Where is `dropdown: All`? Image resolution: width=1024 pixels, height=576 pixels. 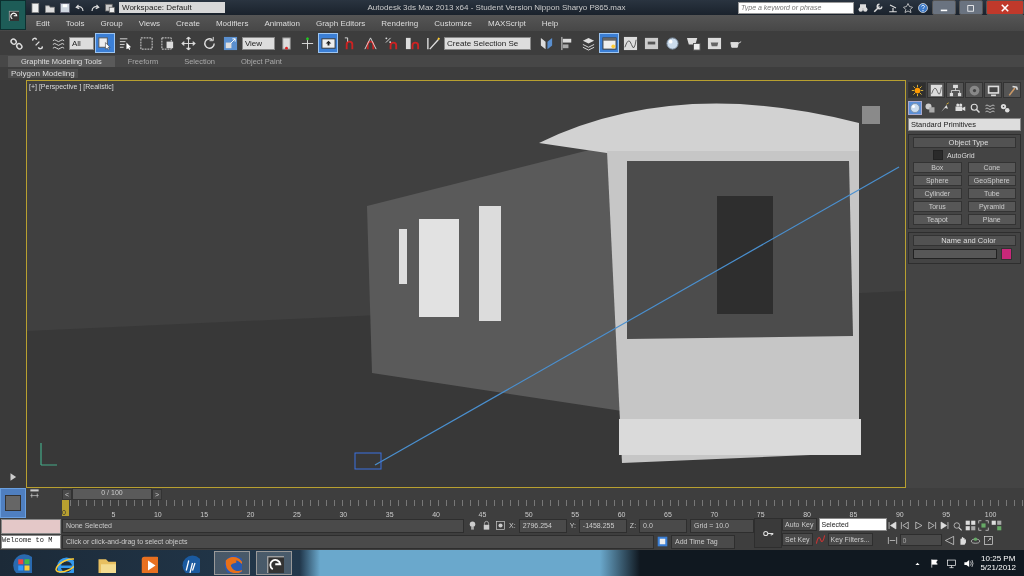 dropdown: All is located at coordinates (81, 43).